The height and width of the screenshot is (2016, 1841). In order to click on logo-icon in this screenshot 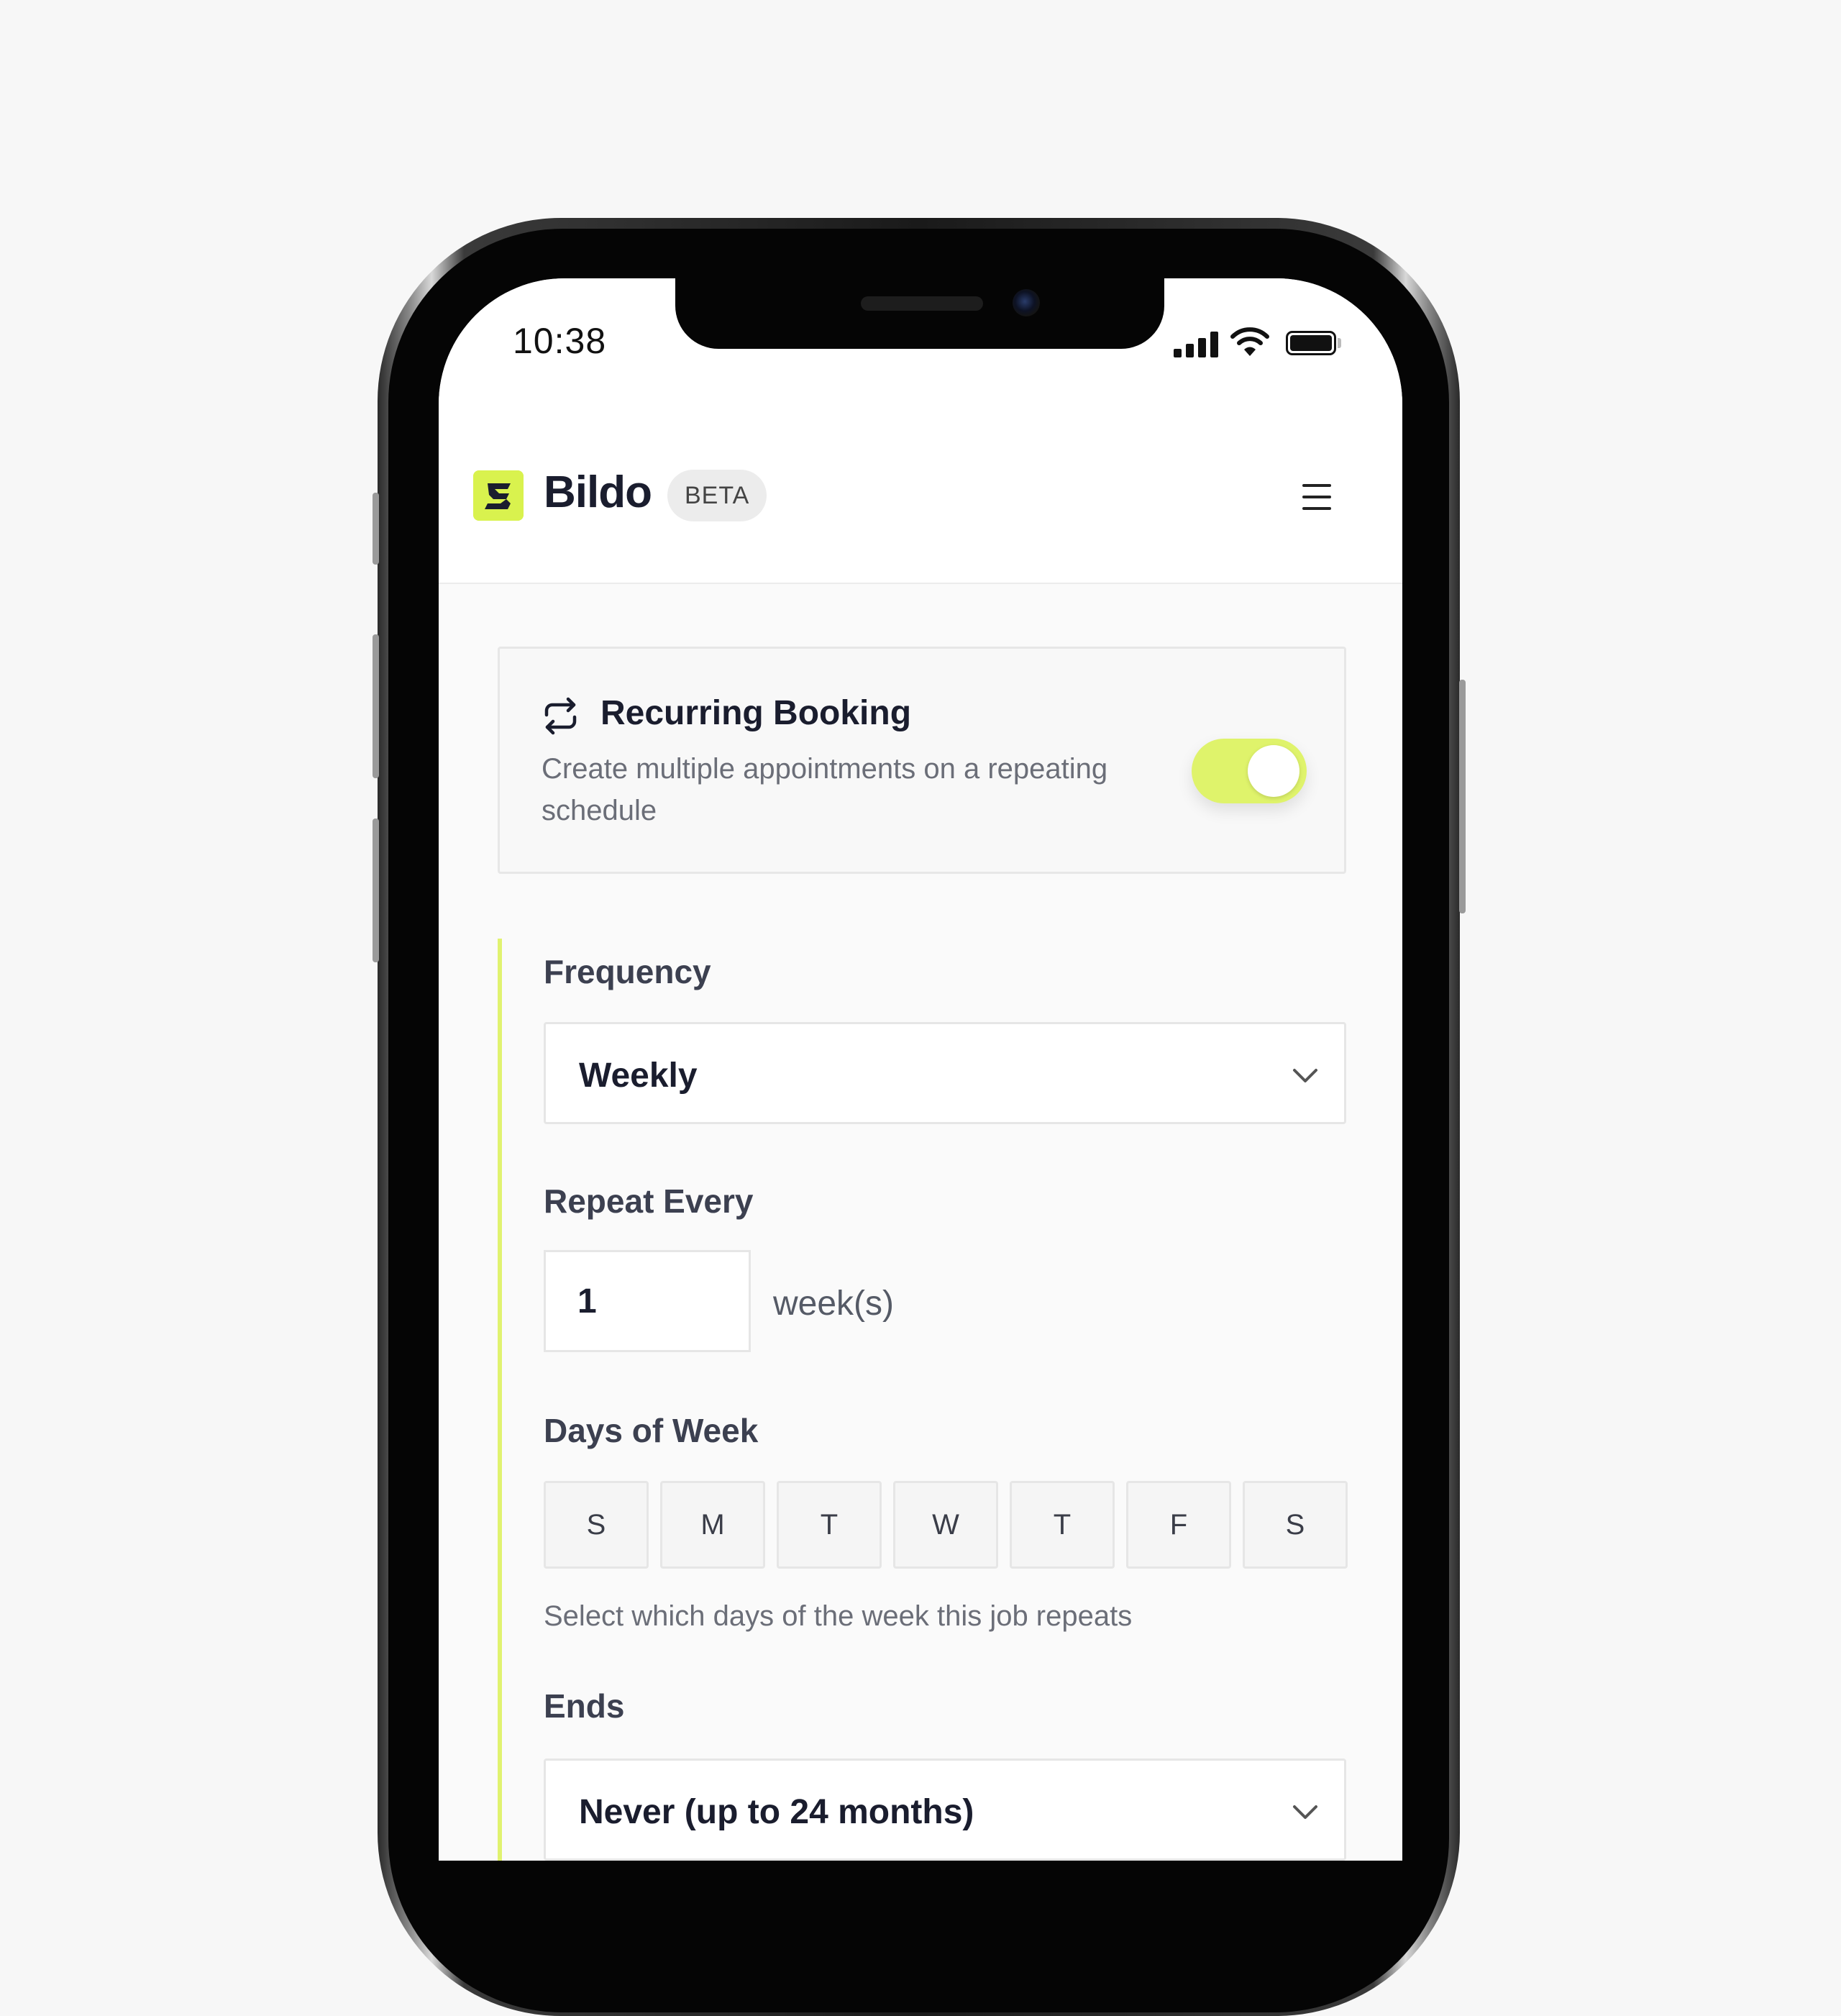, I will do `click(498, 496)`.